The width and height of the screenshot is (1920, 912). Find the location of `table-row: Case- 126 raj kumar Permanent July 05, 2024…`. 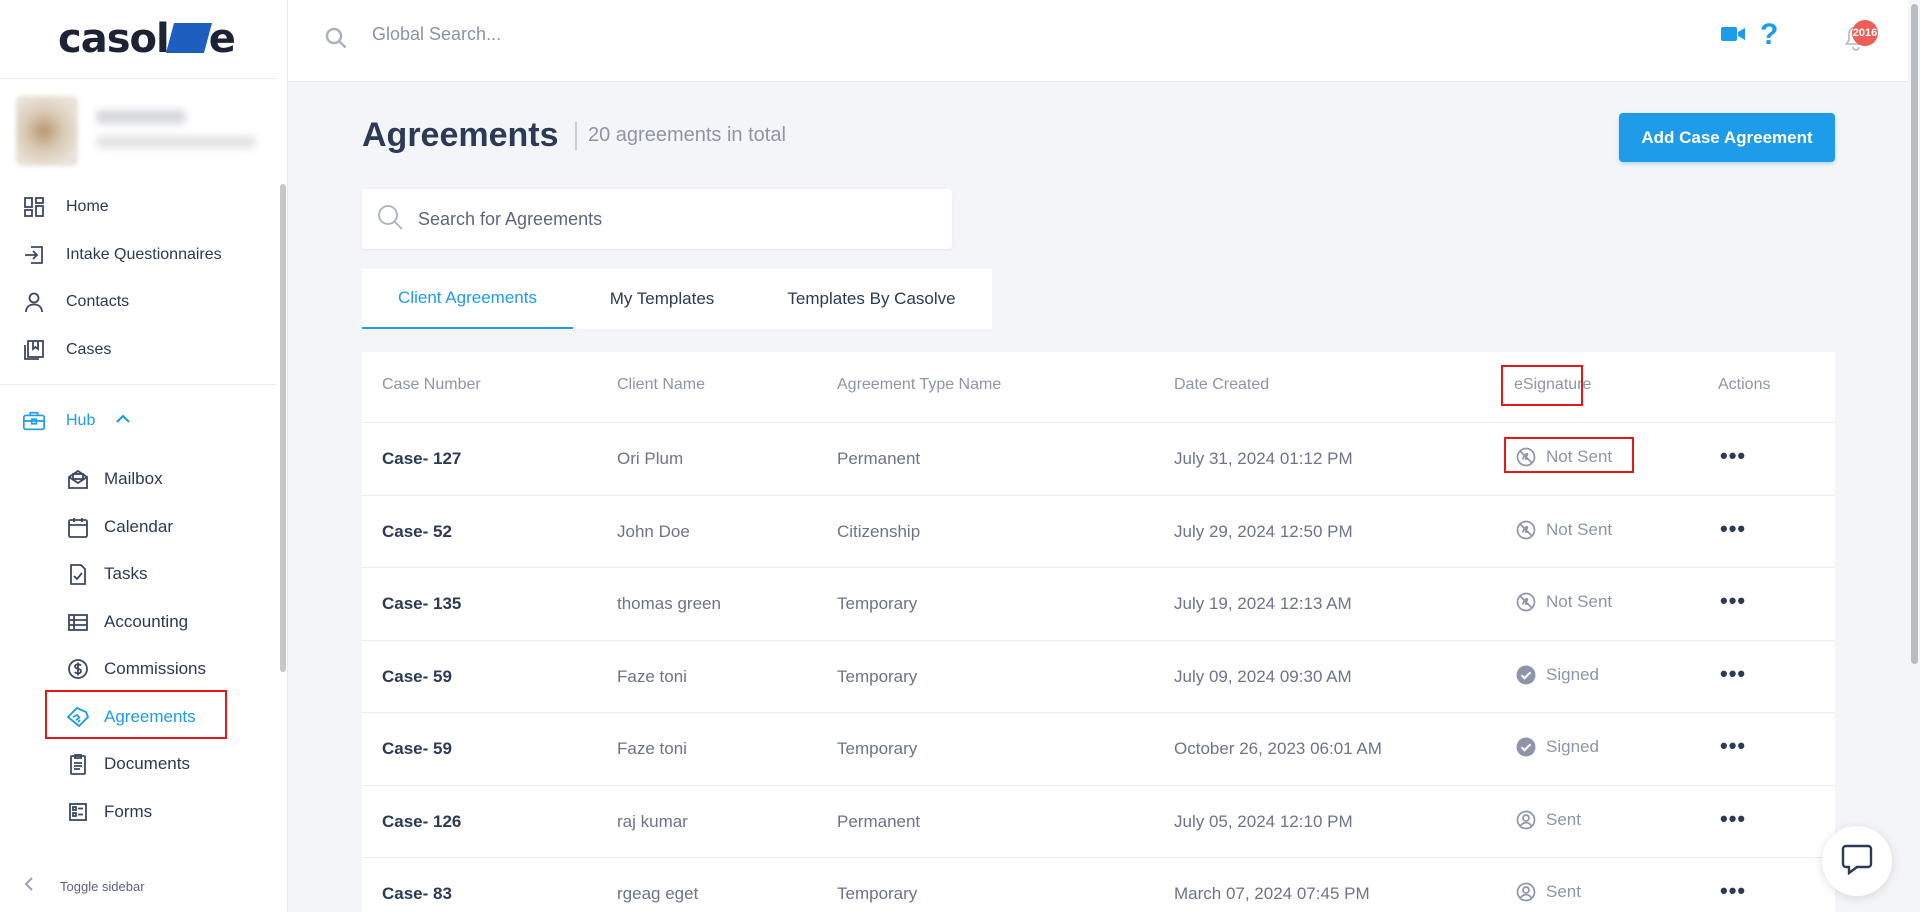

table-row: Case- 126 raj kumar Permanent July 05, 2024… is located at coordinates (1098, 821).